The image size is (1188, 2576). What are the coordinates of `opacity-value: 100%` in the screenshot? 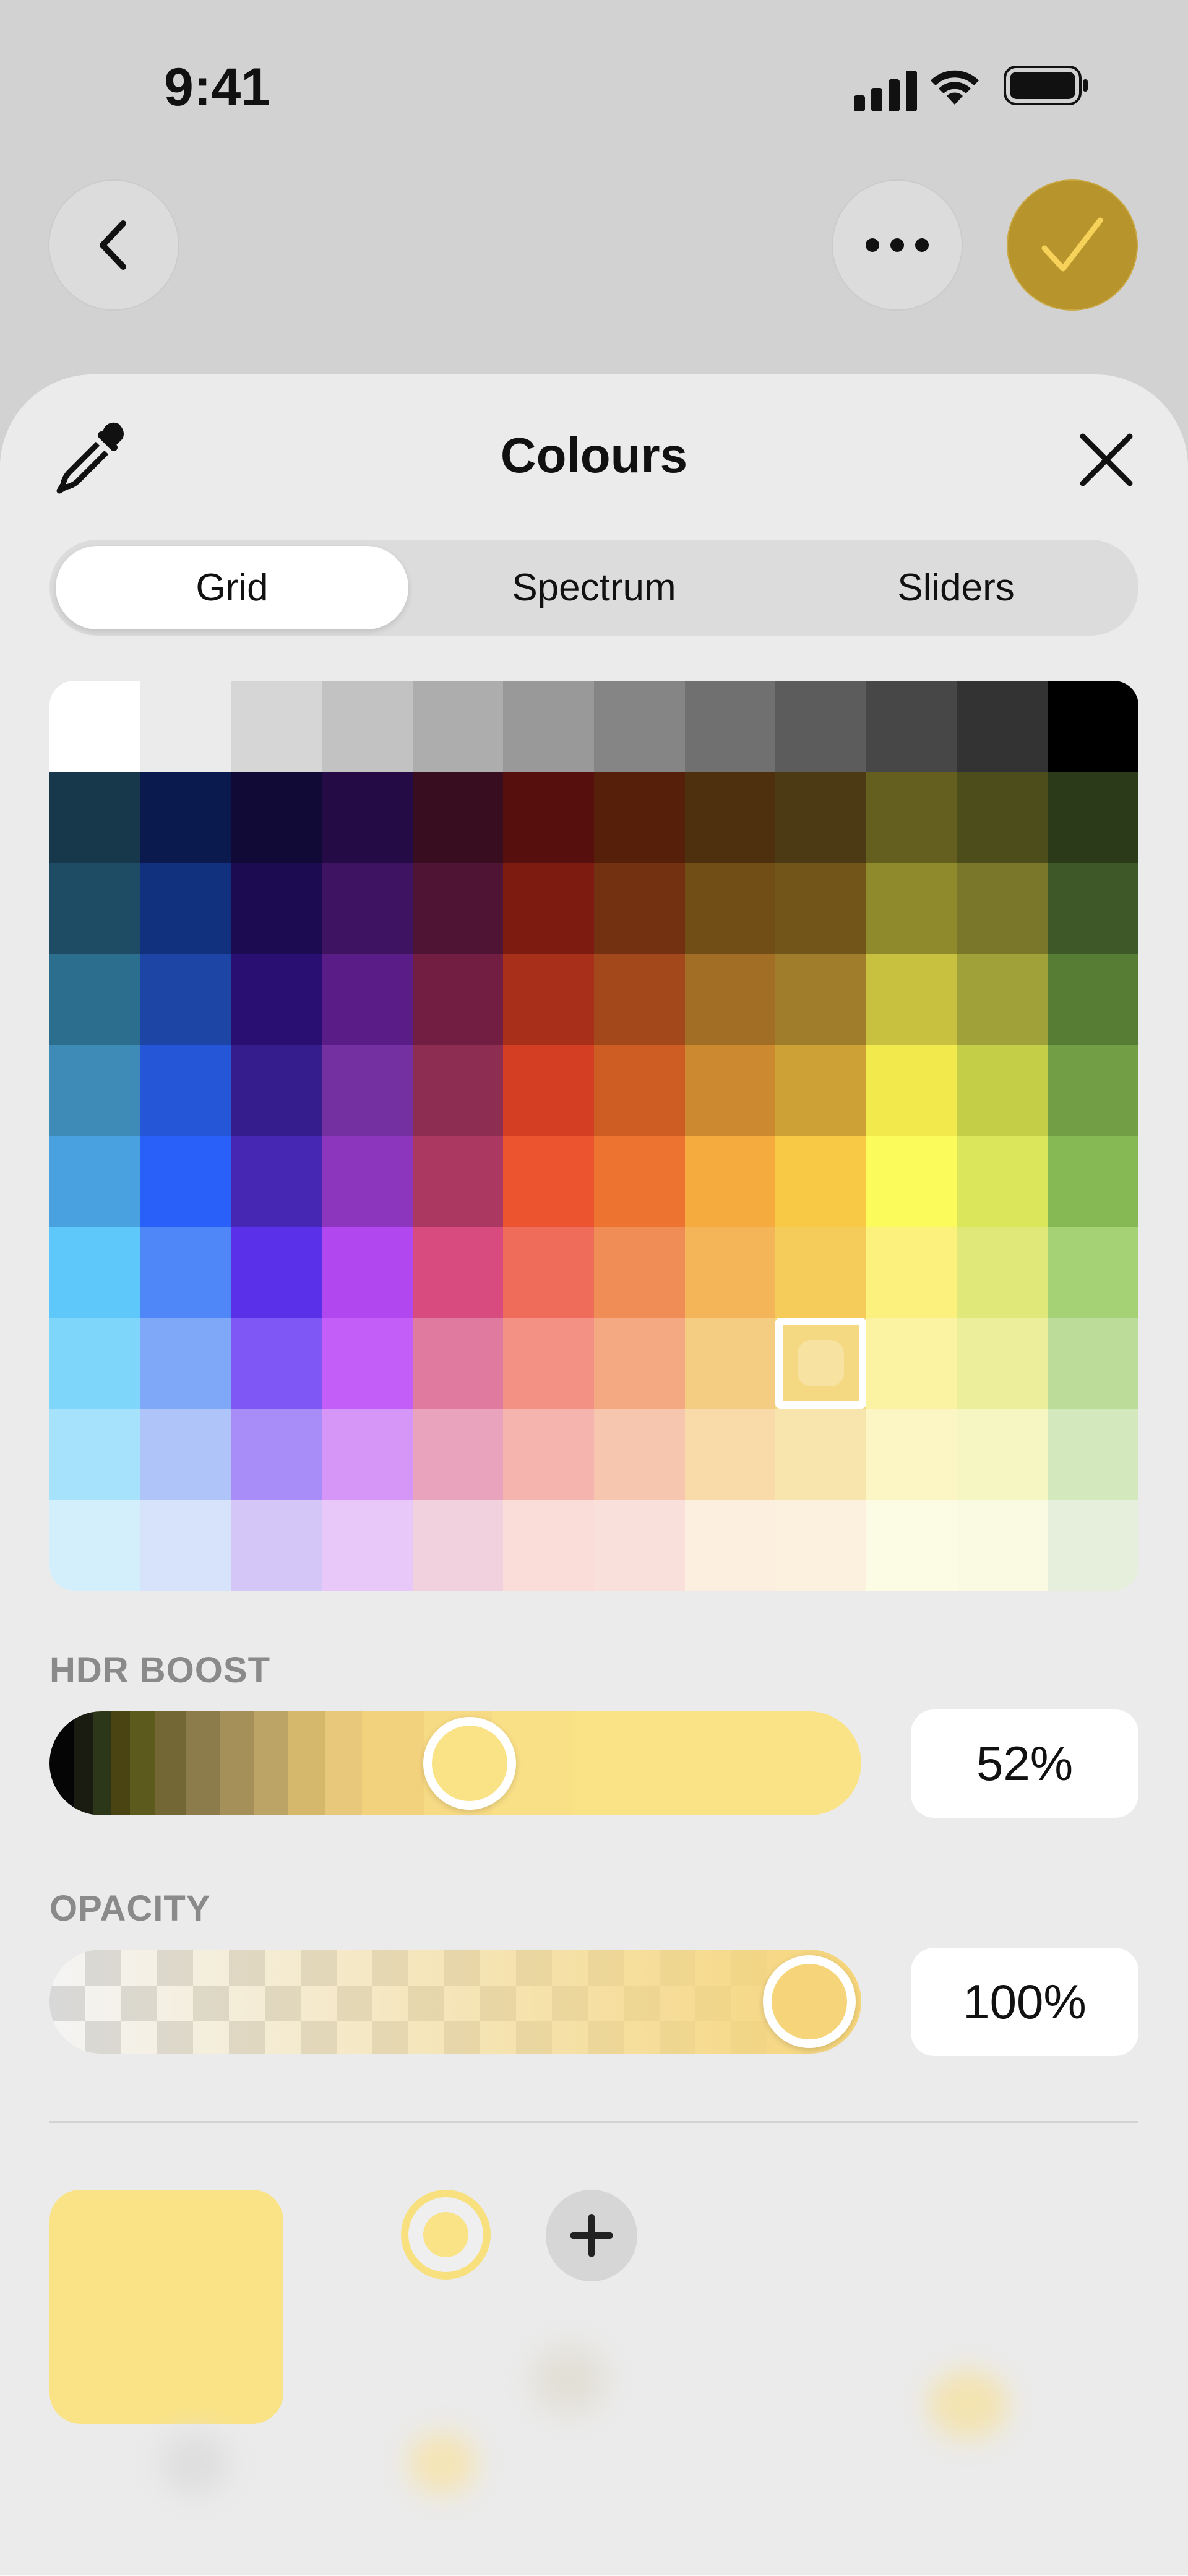 It's located at (1024, 2002).